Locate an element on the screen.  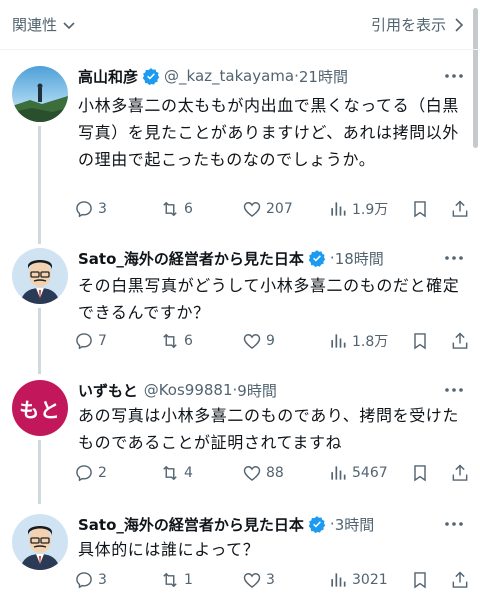
chevron-down-icon is located at coordinates (69, 25).